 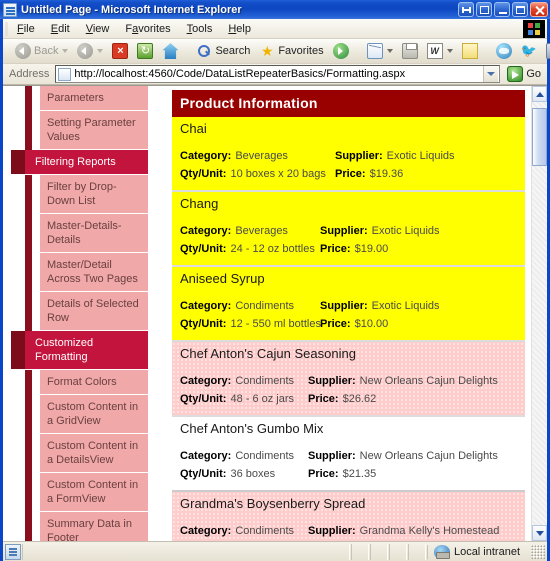 What do you see at coordinates (410, 51) in the screenshot?
I see `print-button` at bounding box center [410, 51].